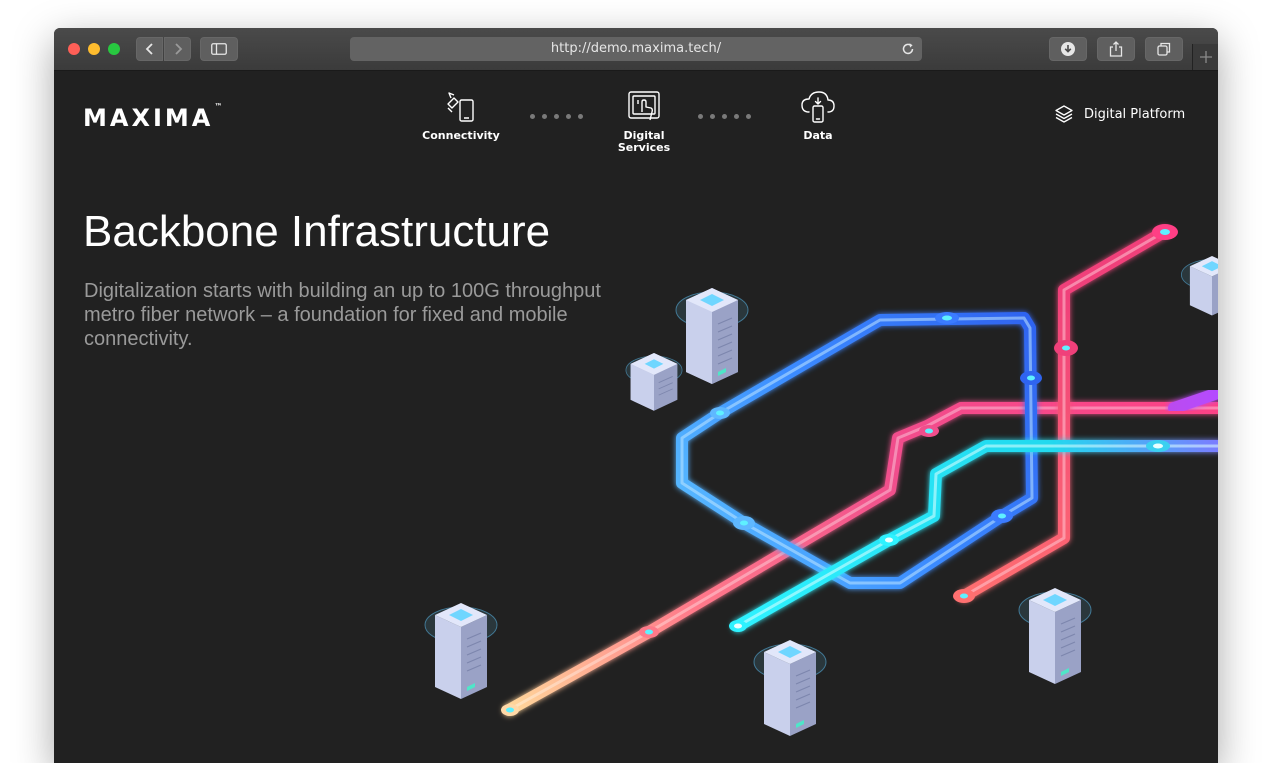 The image size is (1270, 763). I want to click on connectivity-icon, so click(460, 107).